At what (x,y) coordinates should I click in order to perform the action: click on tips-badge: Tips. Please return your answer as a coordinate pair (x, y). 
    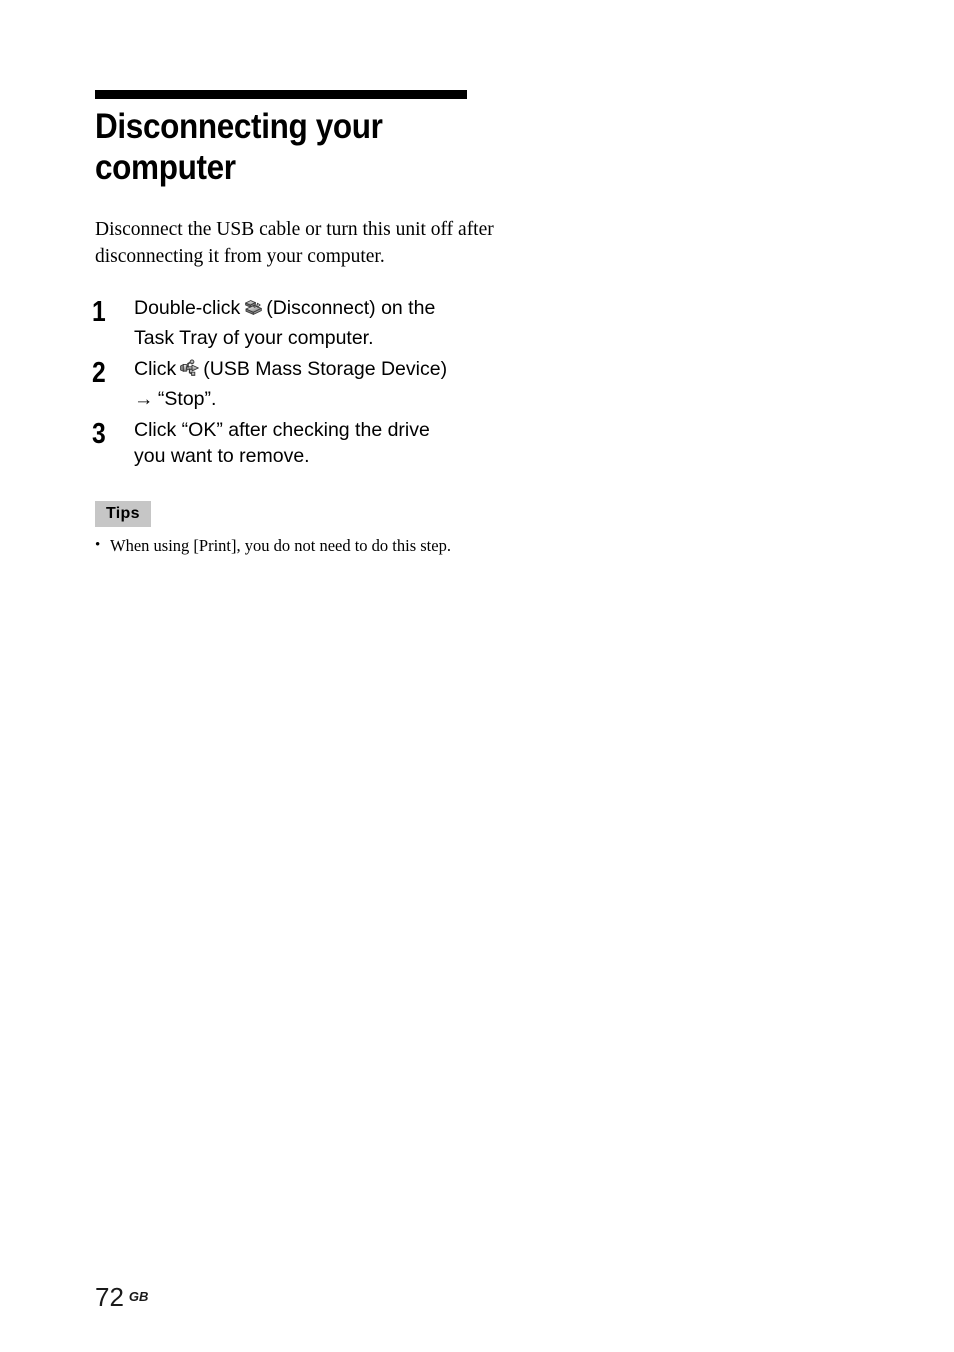
    Looking at the image, I should click on (123, 514).